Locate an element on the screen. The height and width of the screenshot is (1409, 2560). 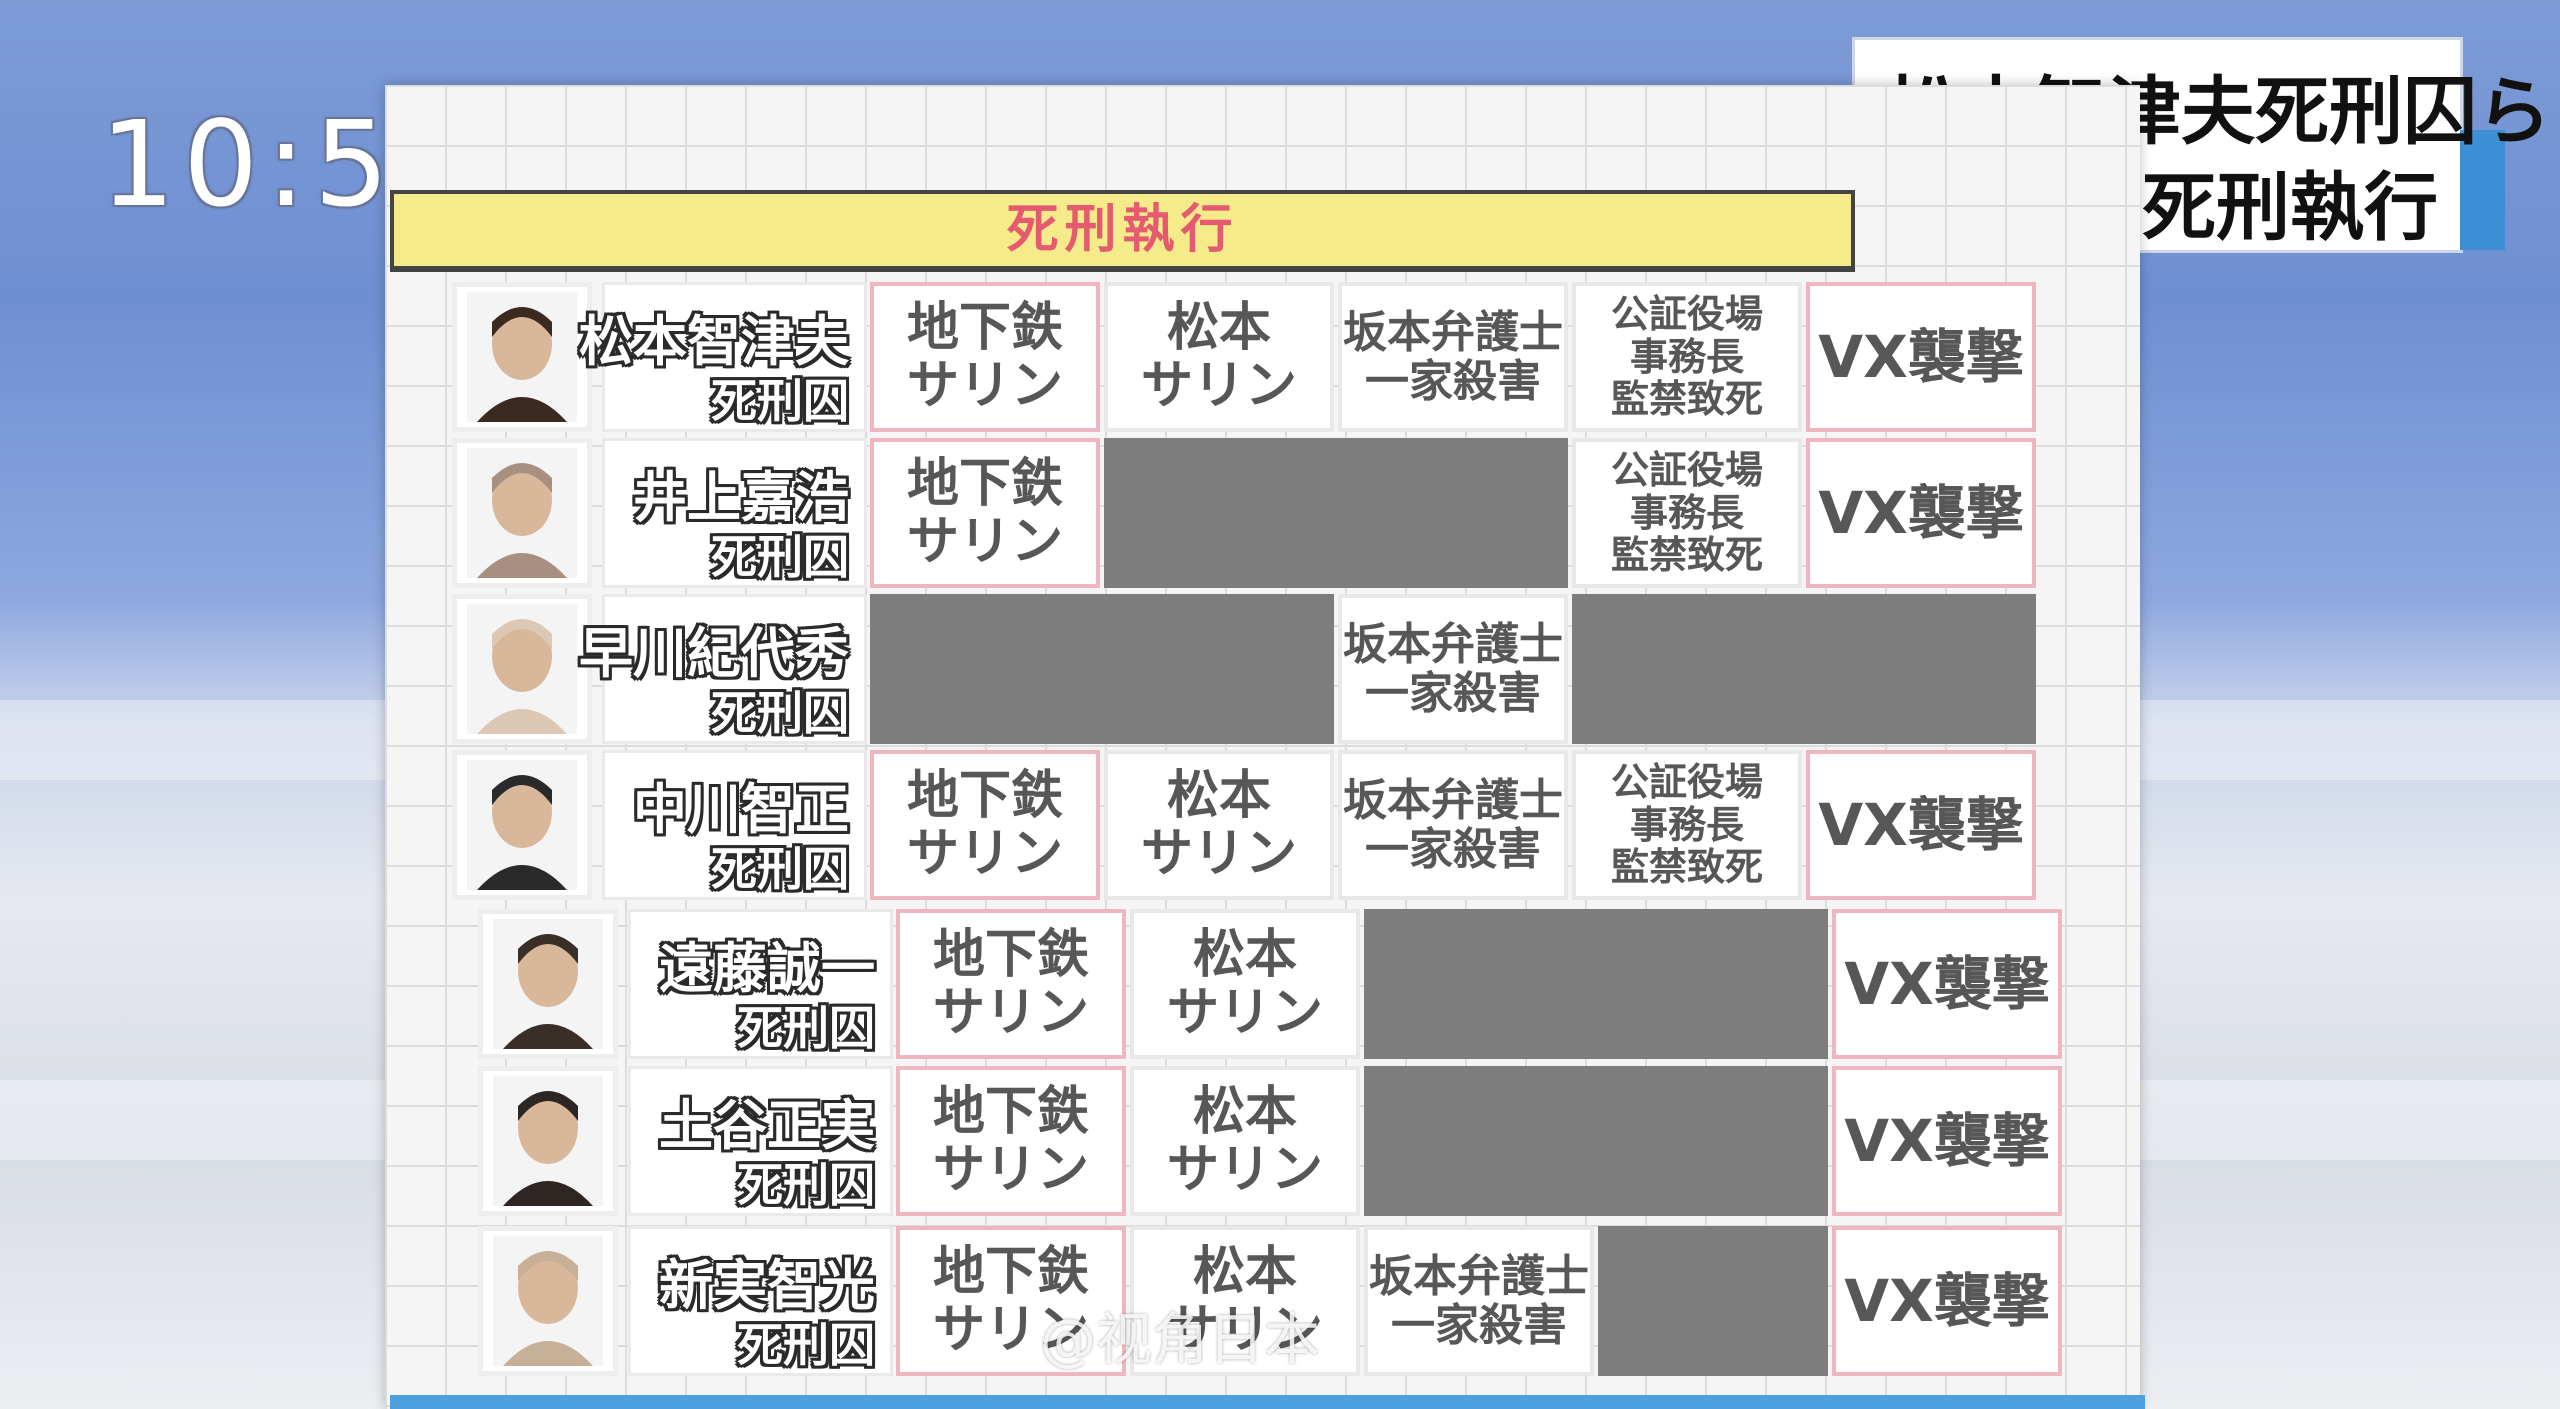
watermark: @视角日本 is located at coordinates (1180, 1340).